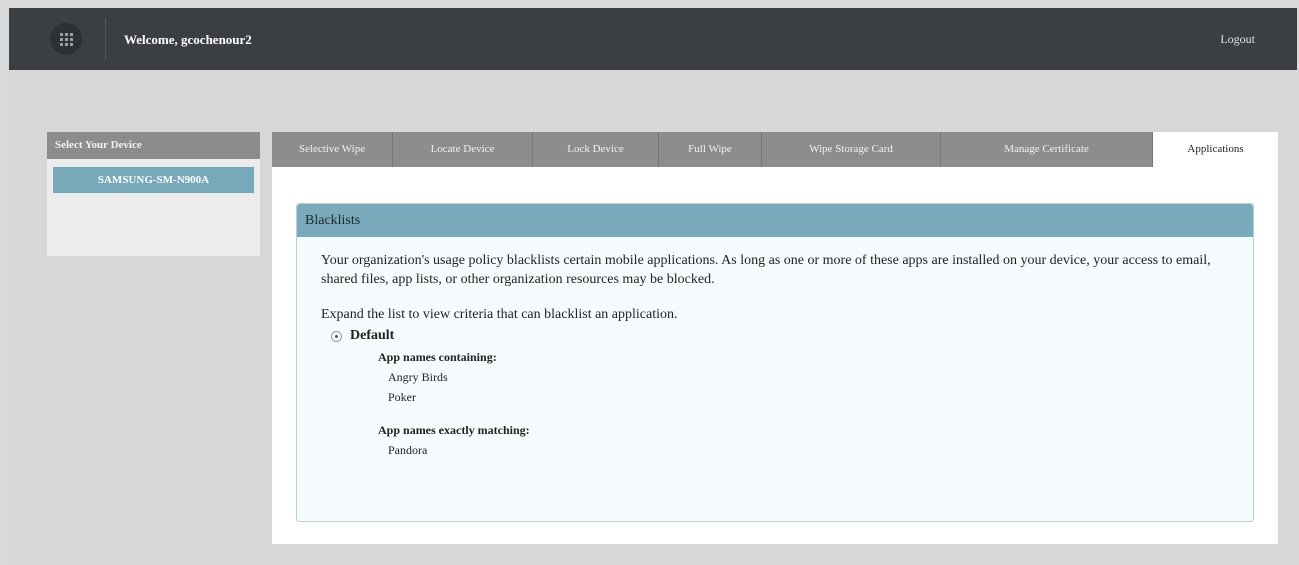  What do you see at coordinates (336, 336) in the screenshot?
I see `radio-expand-icon` at bounding box center [336, 336].